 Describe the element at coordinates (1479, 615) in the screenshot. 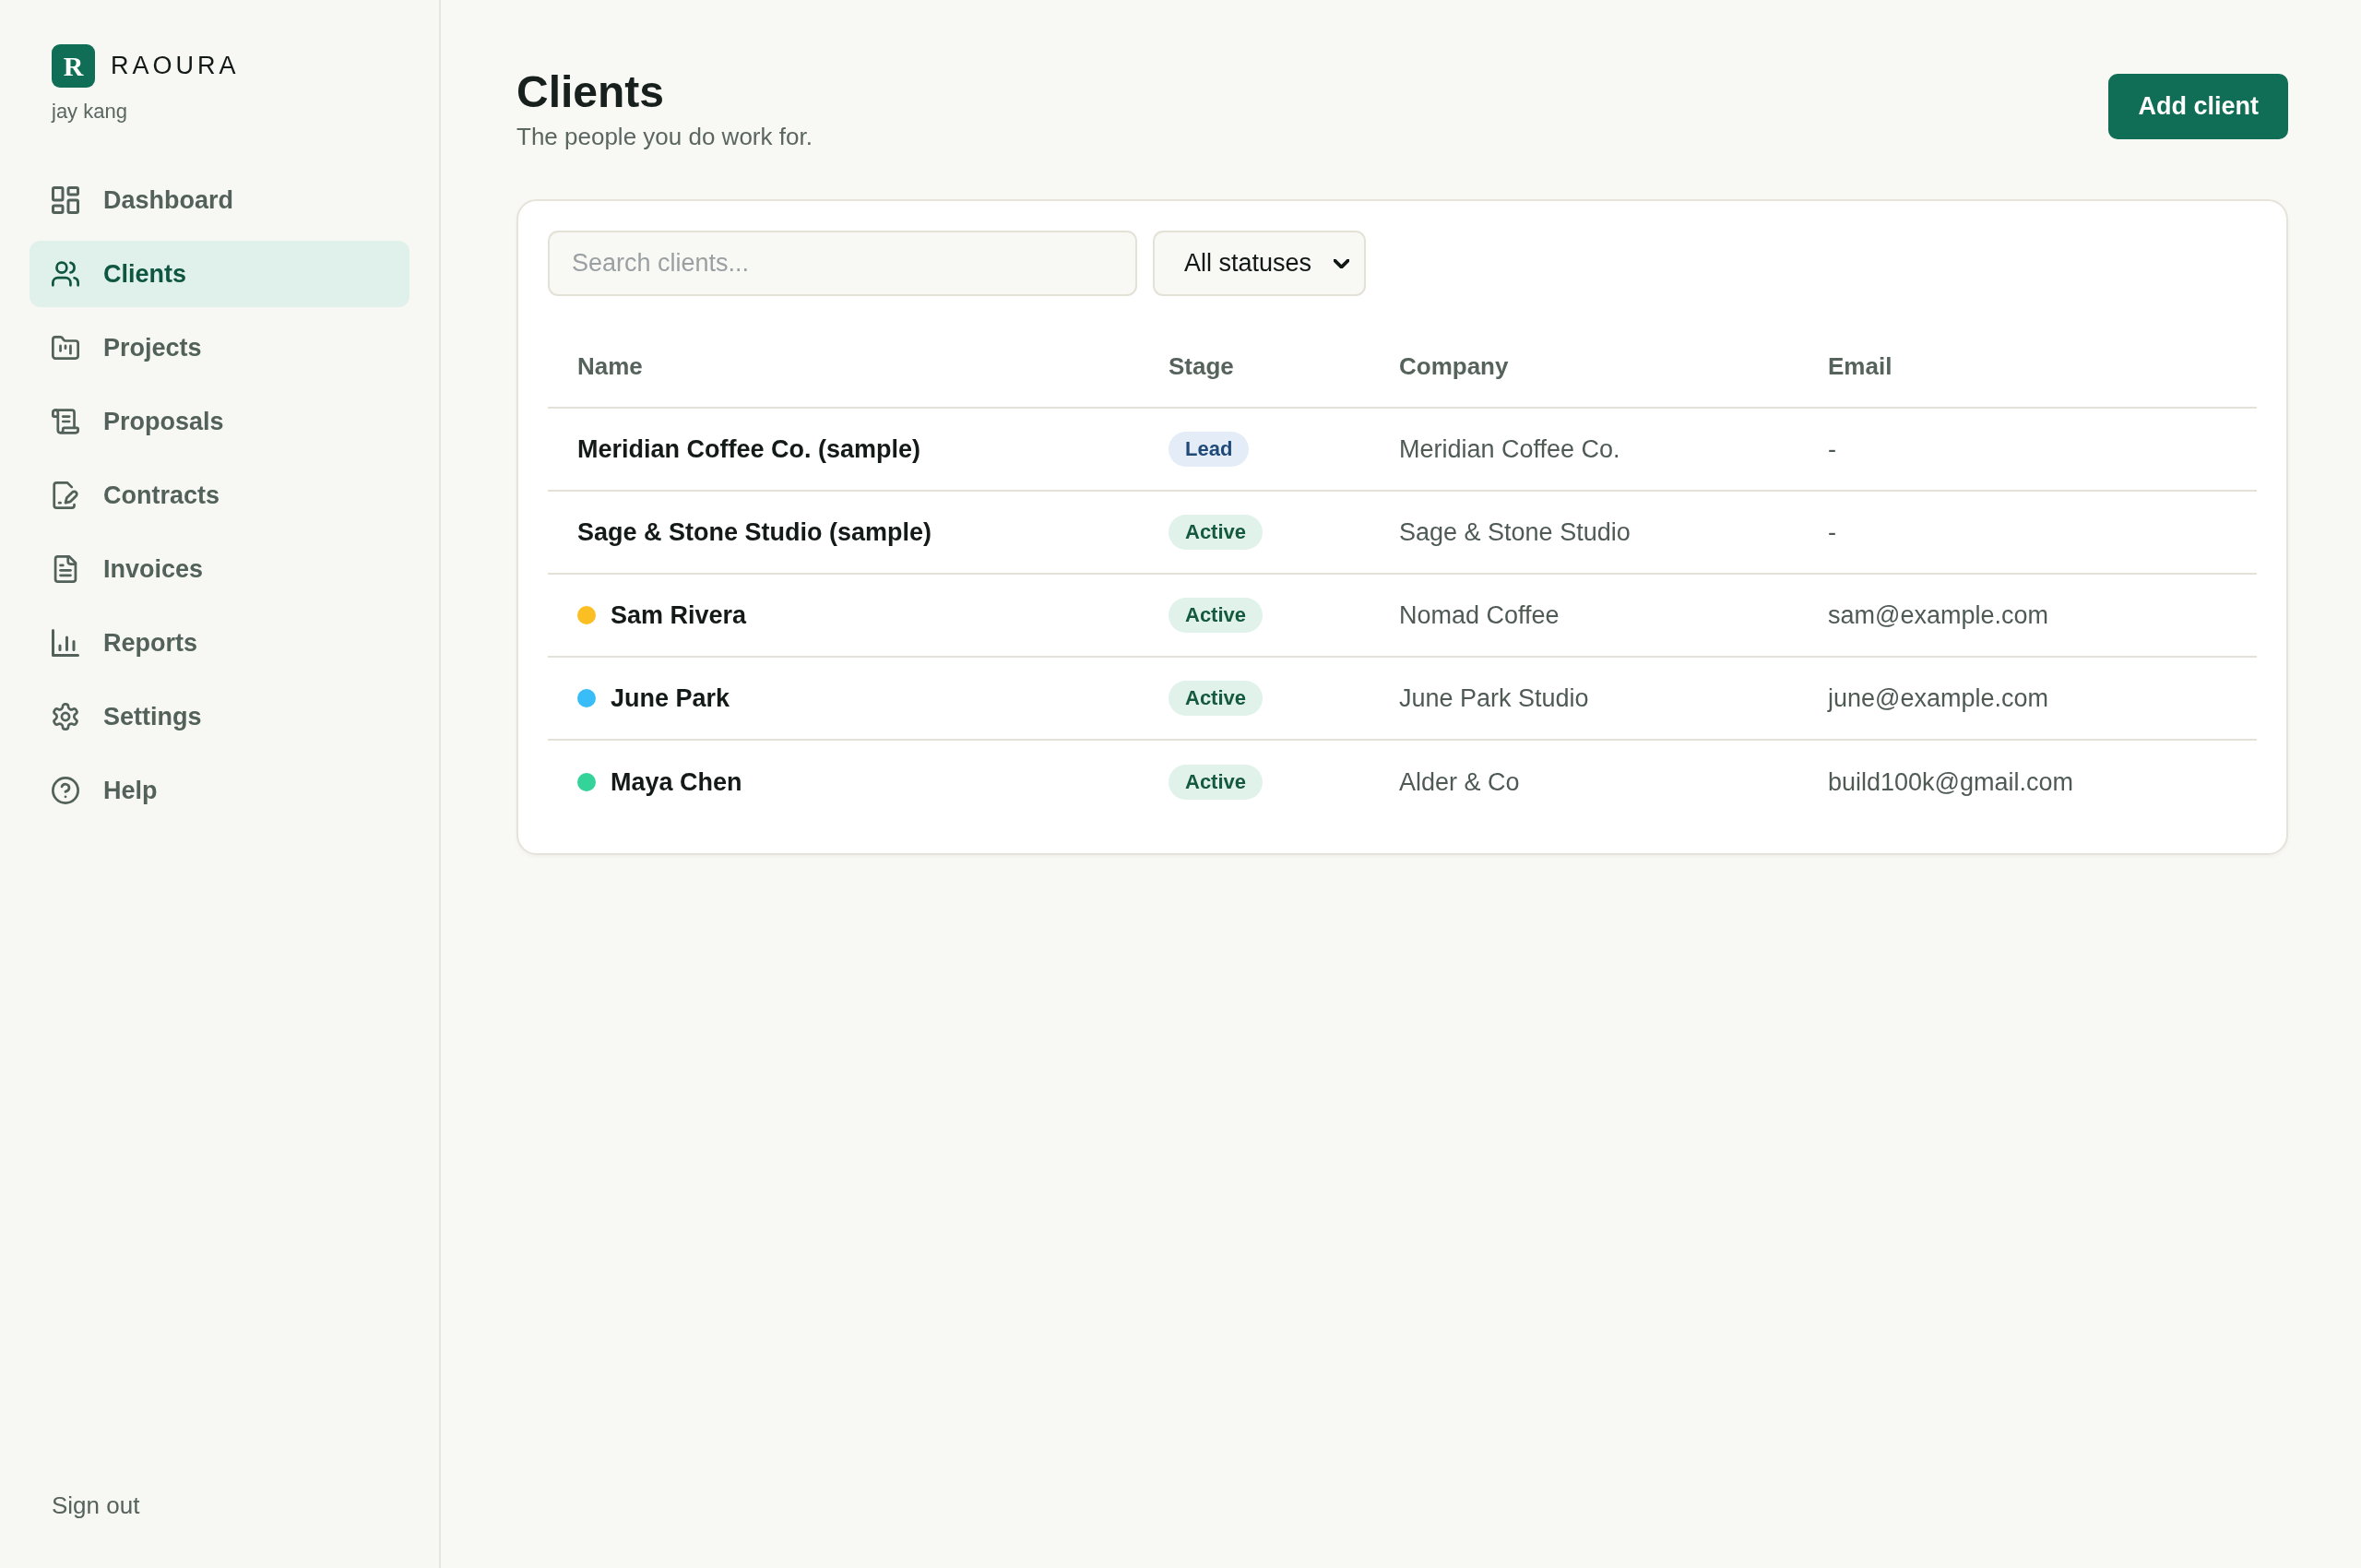

I see `company-name: Nomad Coffee` at that location.